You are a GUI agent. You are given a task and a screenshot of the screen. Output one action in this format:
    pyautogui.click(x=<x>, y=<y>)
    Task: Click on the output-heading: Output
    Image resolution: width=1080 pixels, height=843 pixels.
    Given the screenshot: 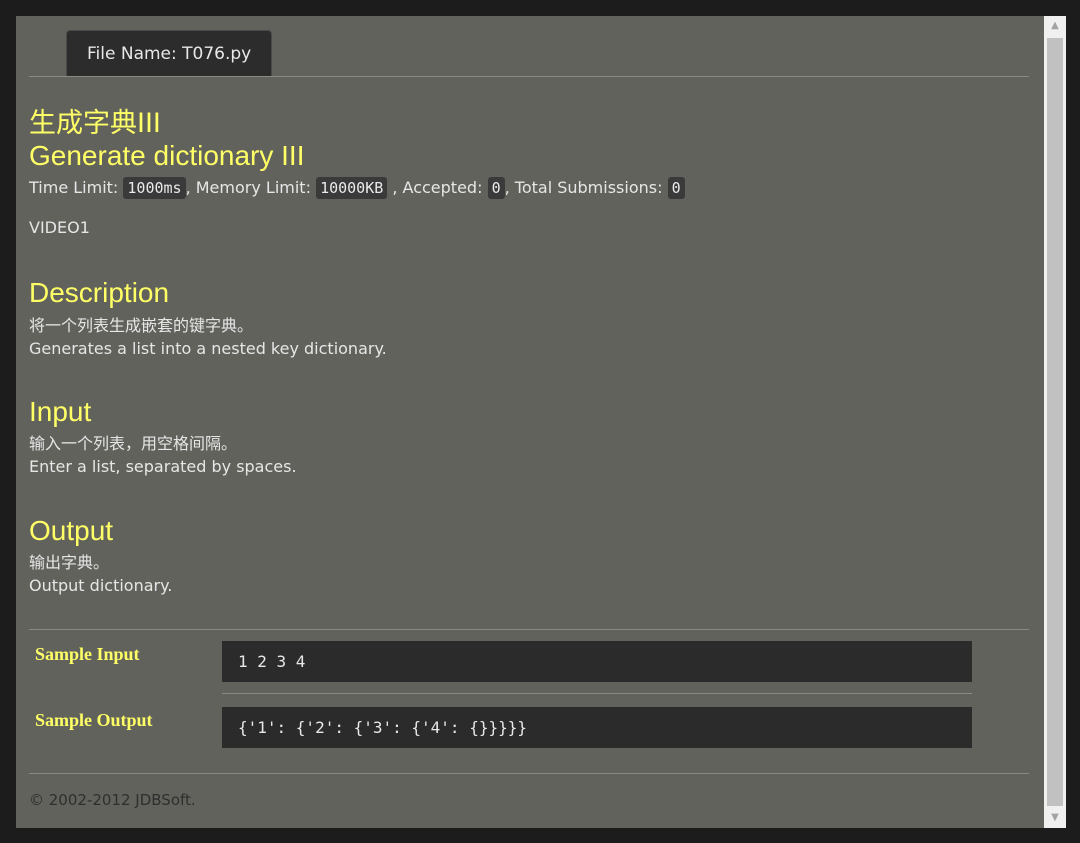 What is the action you would take?
    pyautogui.click(x=71, y=530)
    